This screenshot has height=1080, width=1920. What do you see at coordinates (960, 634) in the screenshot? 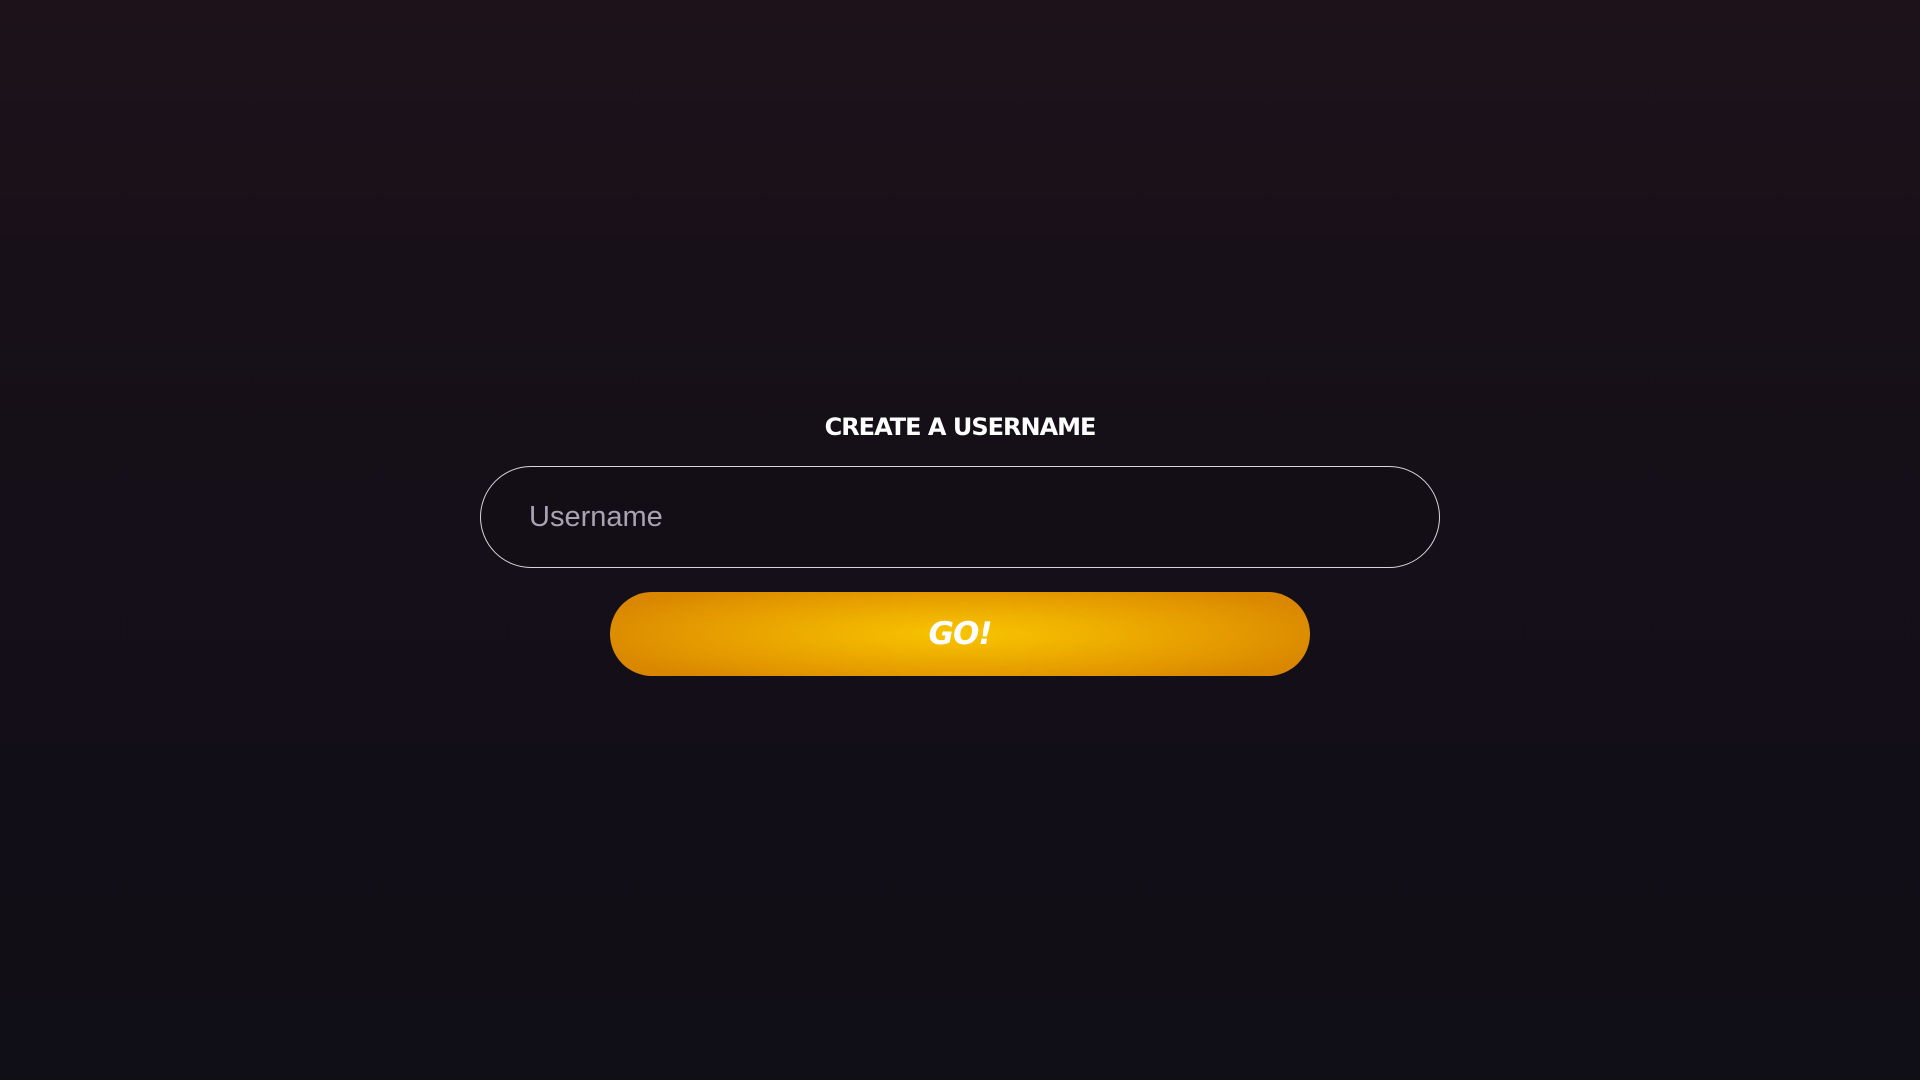
I see `go-button: GO!` at bounding box center [960, 634].